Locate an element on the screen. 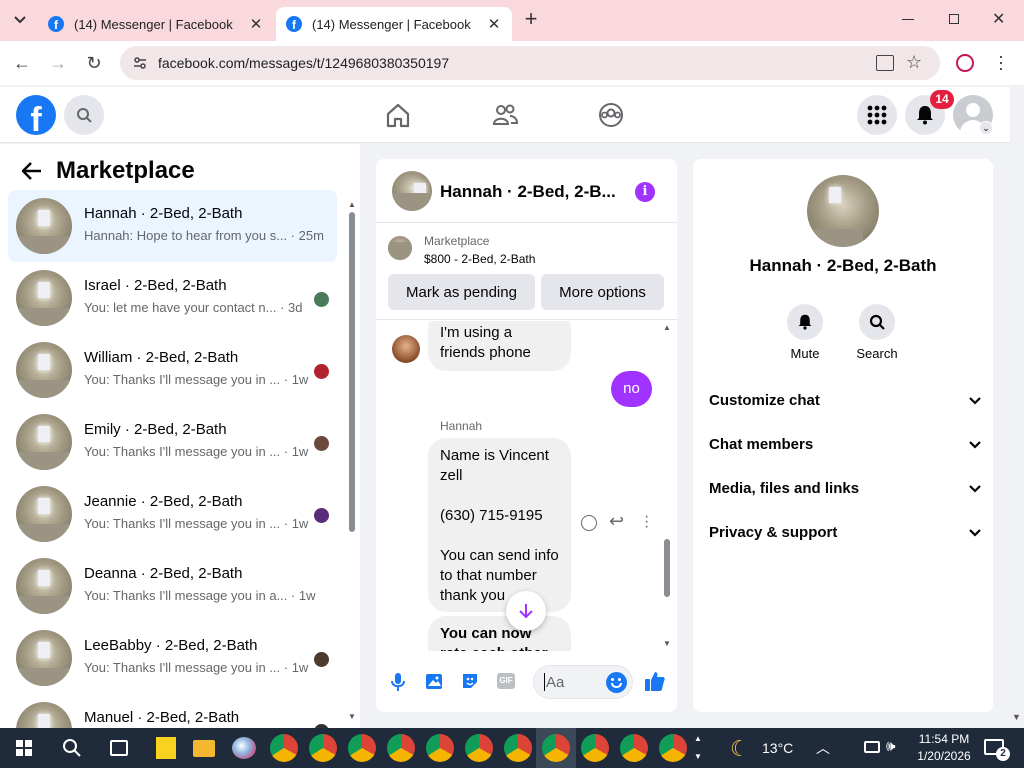  arrow-down-icon is located at coordinates (526, 611).